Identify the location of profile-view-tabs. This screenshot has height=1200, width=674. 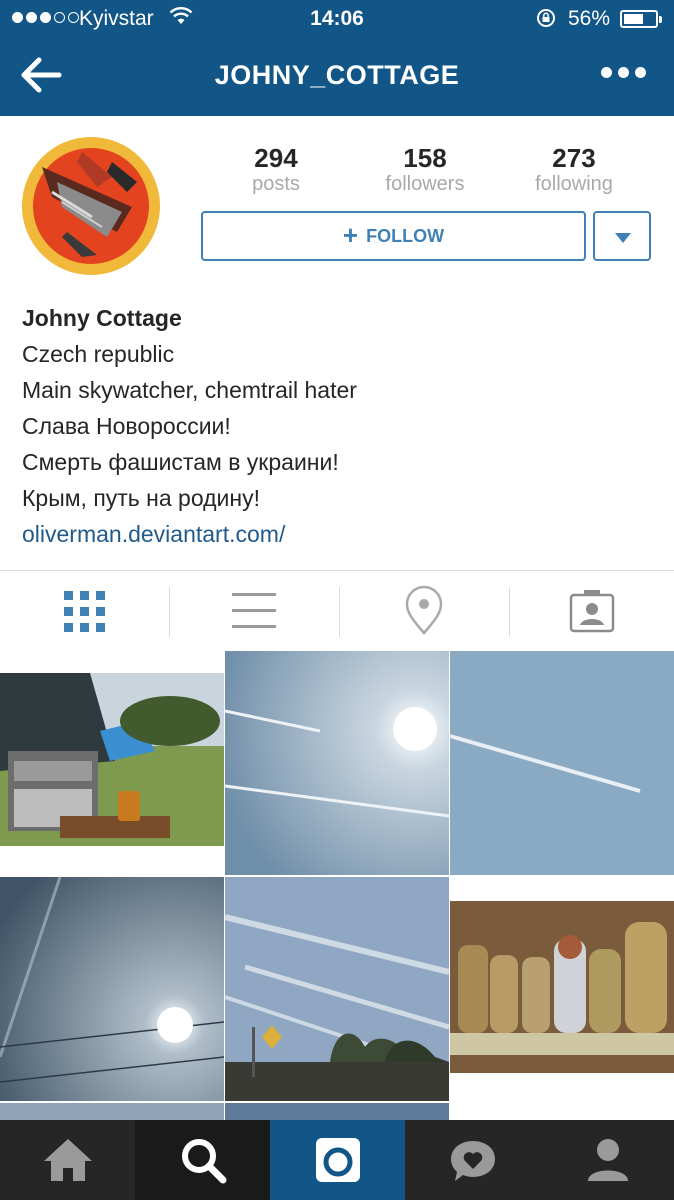
(337, 610).